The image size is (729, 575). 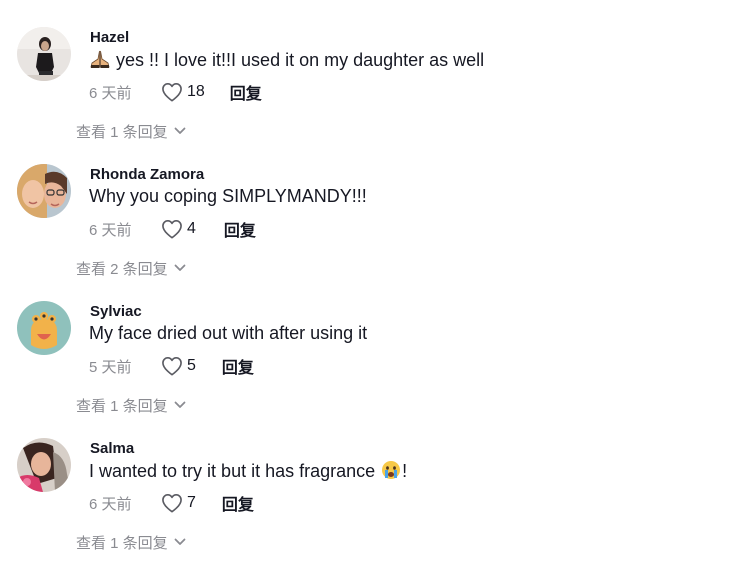 I want to click on comment-meta: 6 天前 18 回复, so click(x=175, y=92).